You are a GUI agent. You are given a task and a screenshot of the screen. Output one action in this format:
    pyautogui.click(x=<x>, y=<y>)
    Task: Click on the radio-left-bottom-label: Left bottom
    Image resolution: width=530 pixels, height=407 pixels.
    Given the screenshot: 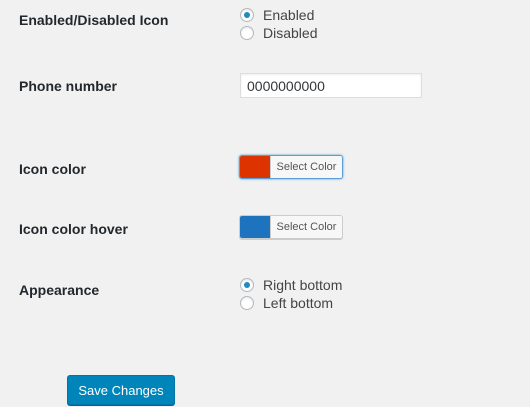 What is the action you would take?
    pyautogui.click(x=298, y=303)
    